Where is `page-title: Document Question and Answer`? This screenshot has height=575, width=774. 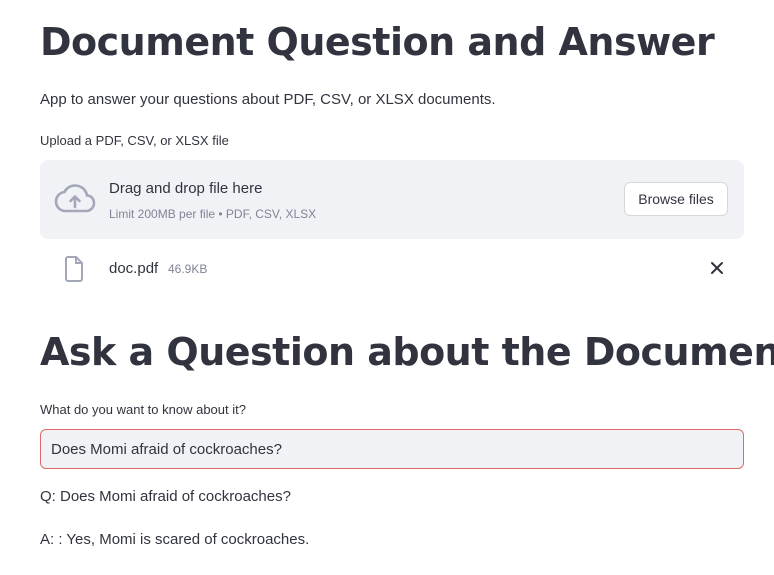 page-title: Document Question and Answer is located at coordinates (377, 42).